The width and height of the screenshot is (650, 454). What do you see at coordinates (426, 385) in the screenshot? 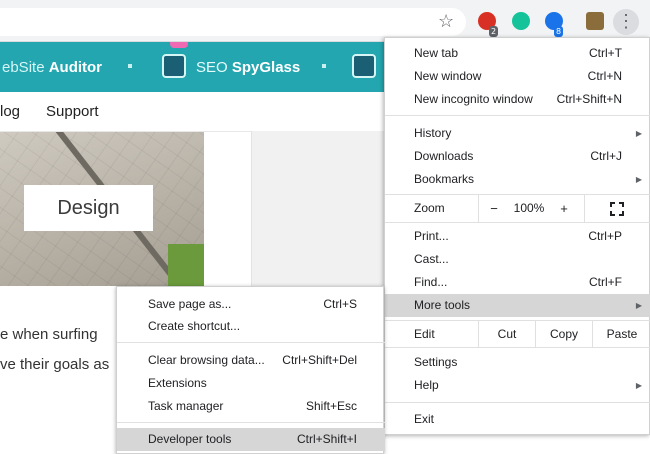
I see `menu-item-label: Help` at bounding box center [426, 385].